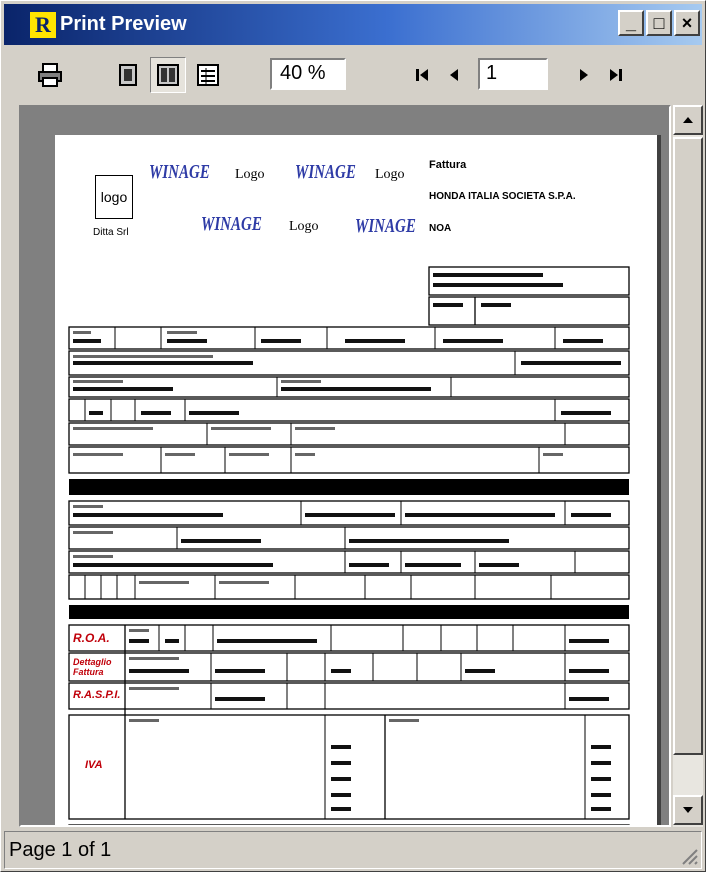 Image resolution: width=706 pixels, height=872 pixels. Describe the element at coordinates (60, 850) in the screenshot. I see `page-status-text: Page 1 of 1` at that location.